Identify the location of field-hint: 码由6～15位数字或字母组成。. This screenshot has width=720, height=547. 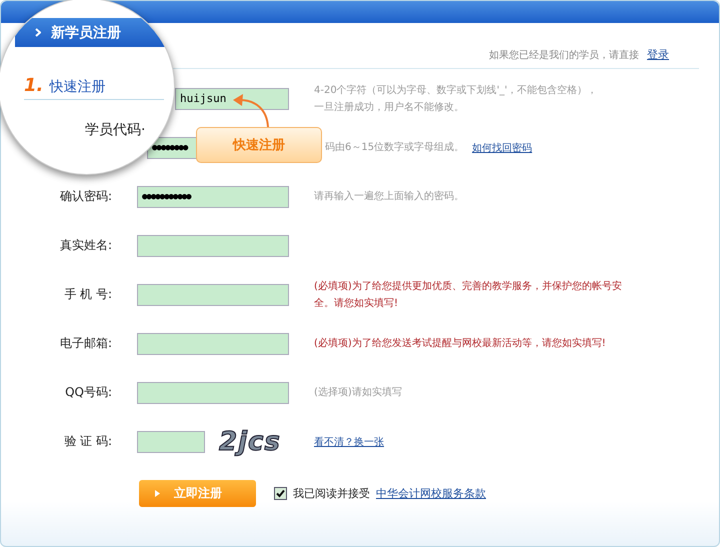
(394, 147).